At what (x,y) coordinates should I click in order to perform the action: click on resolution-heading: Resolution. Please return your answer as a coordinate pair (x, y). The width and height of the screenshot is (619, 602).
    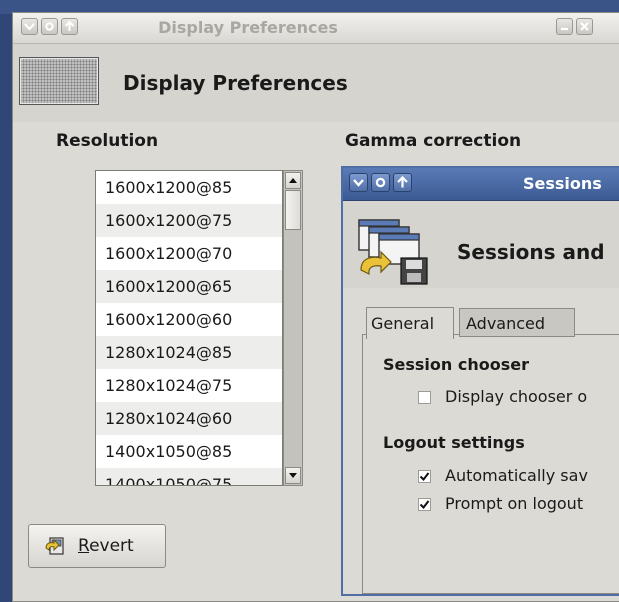
    Looking at the image, I should click on (107, 141).